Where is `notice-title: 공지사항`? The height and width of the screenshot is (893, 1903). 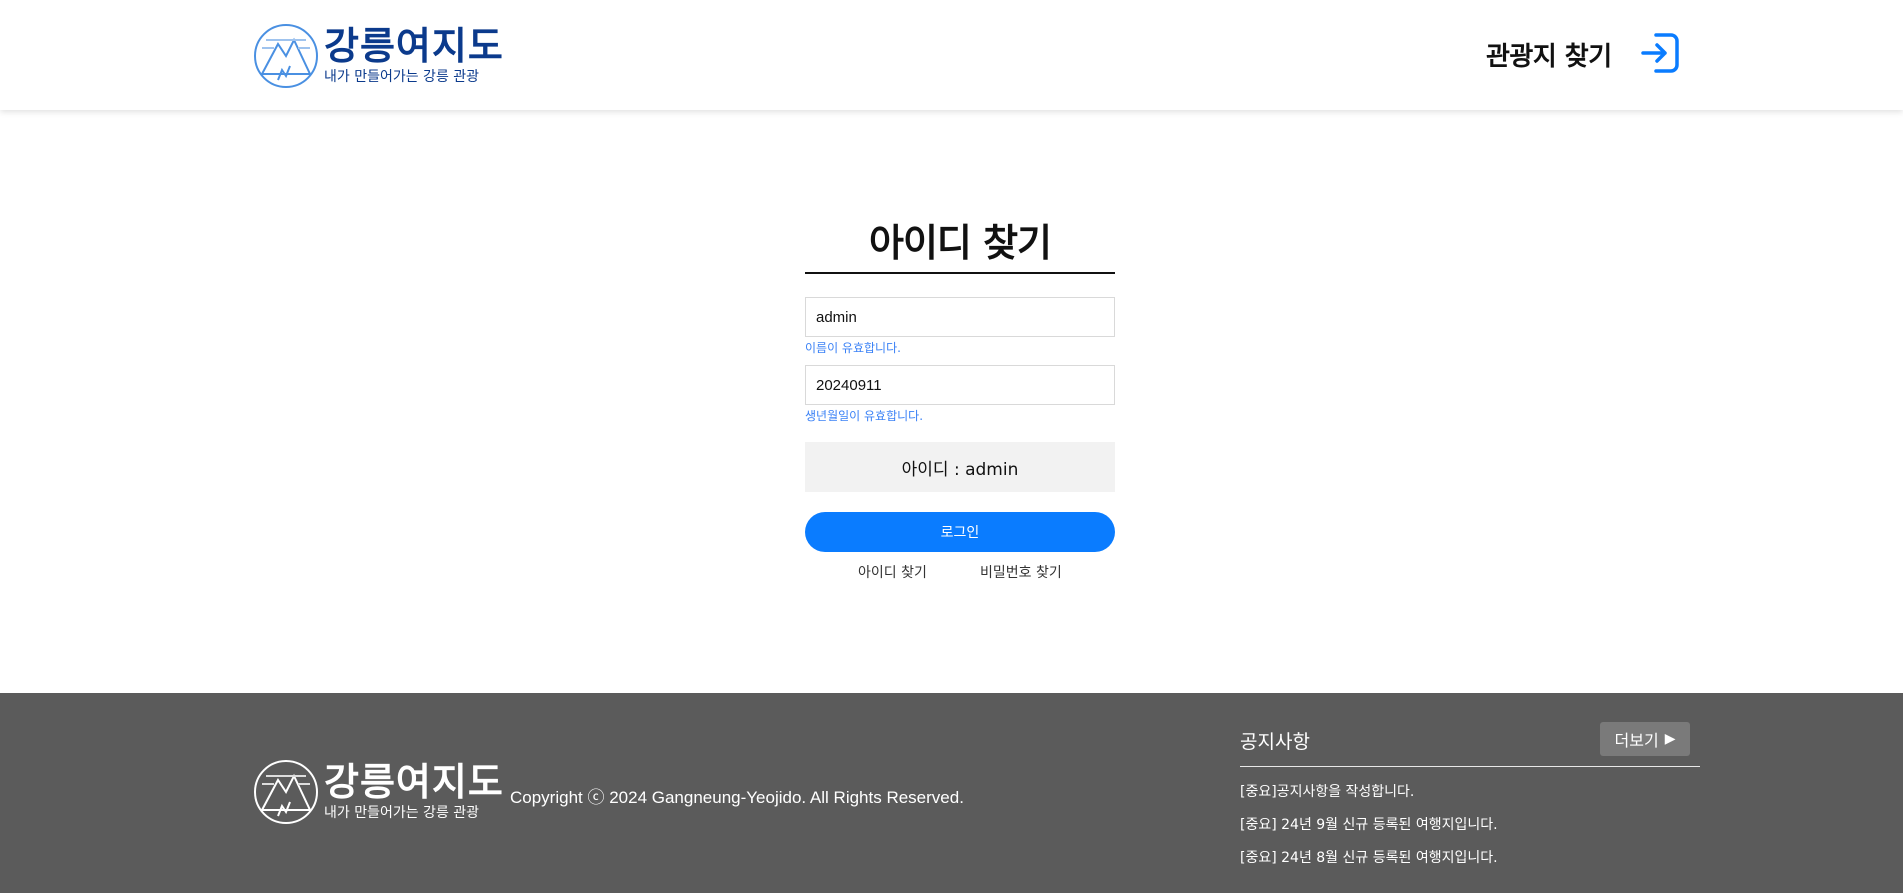
notice-title: 공지사항 is located at coordinates (1275, 742).